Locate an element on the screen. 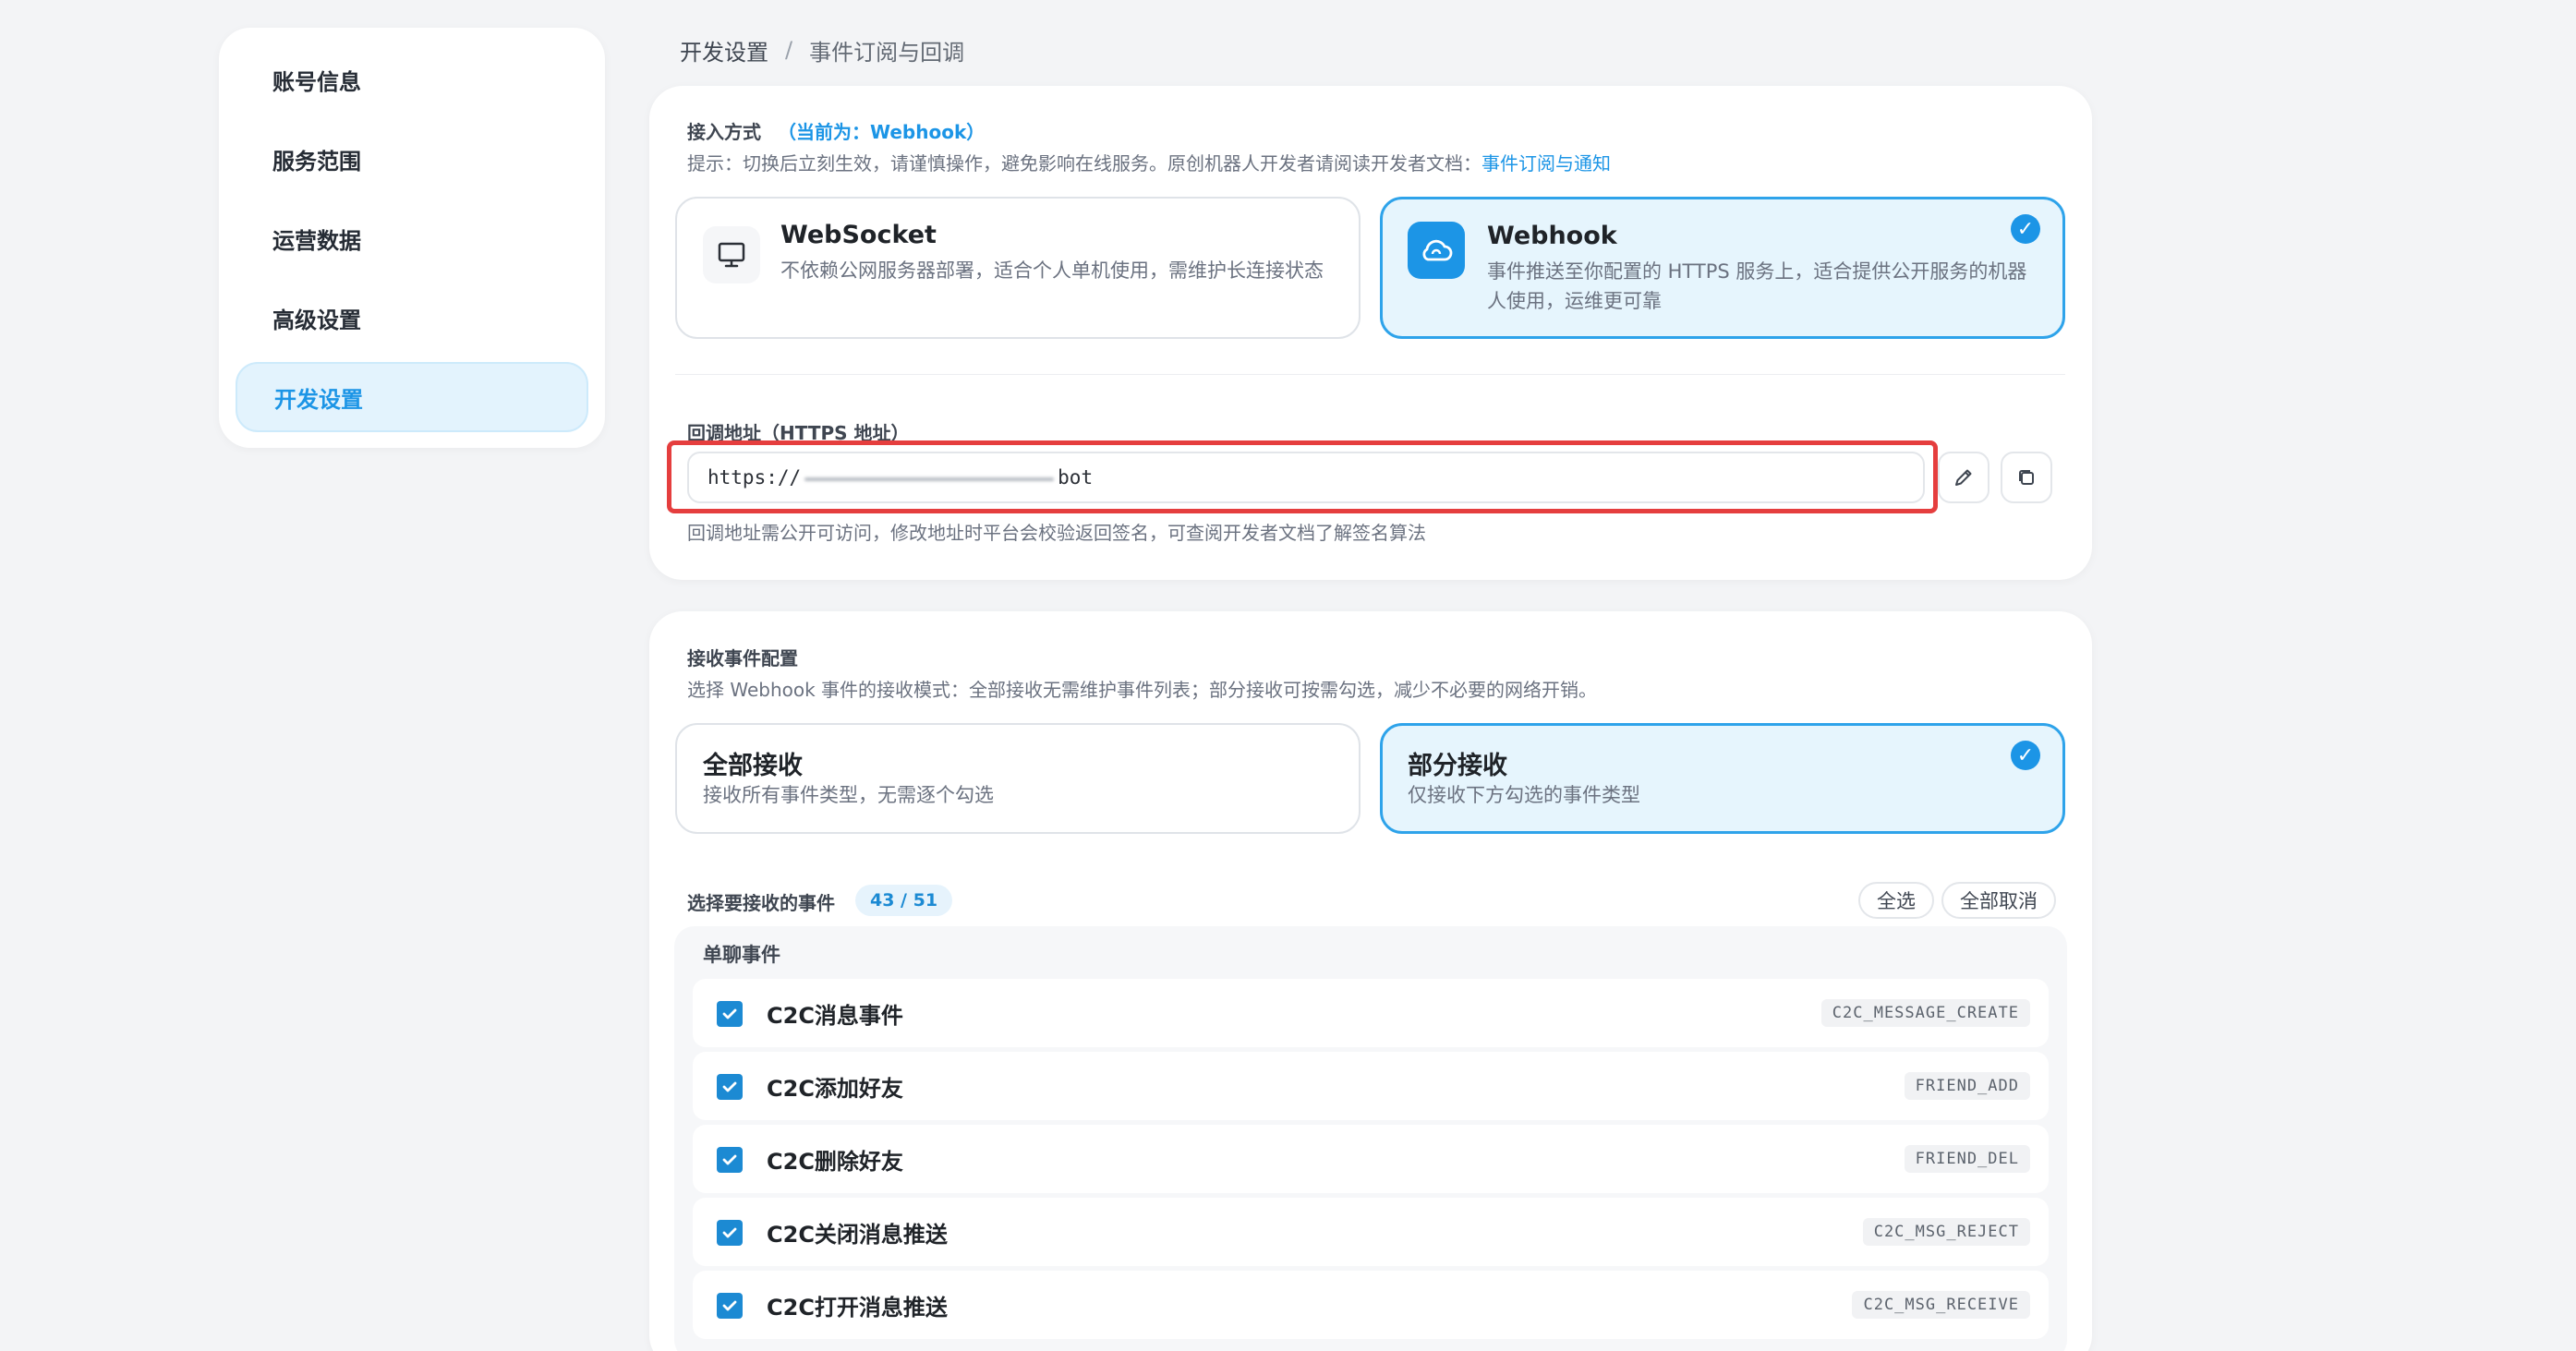  deselect-all-button: 全部取消 is located at coordinates (1998, 900).